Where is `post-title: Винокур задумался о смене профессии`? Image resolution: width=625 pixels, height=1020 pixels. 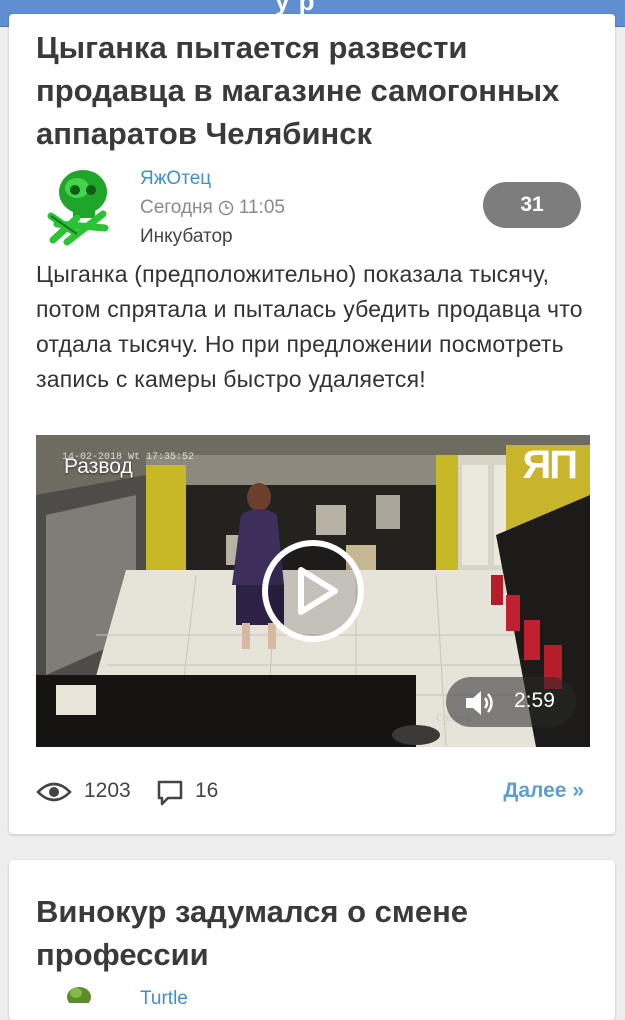 post-title: Винокур задумался о смене профессии is located at coordinates (315, 933).